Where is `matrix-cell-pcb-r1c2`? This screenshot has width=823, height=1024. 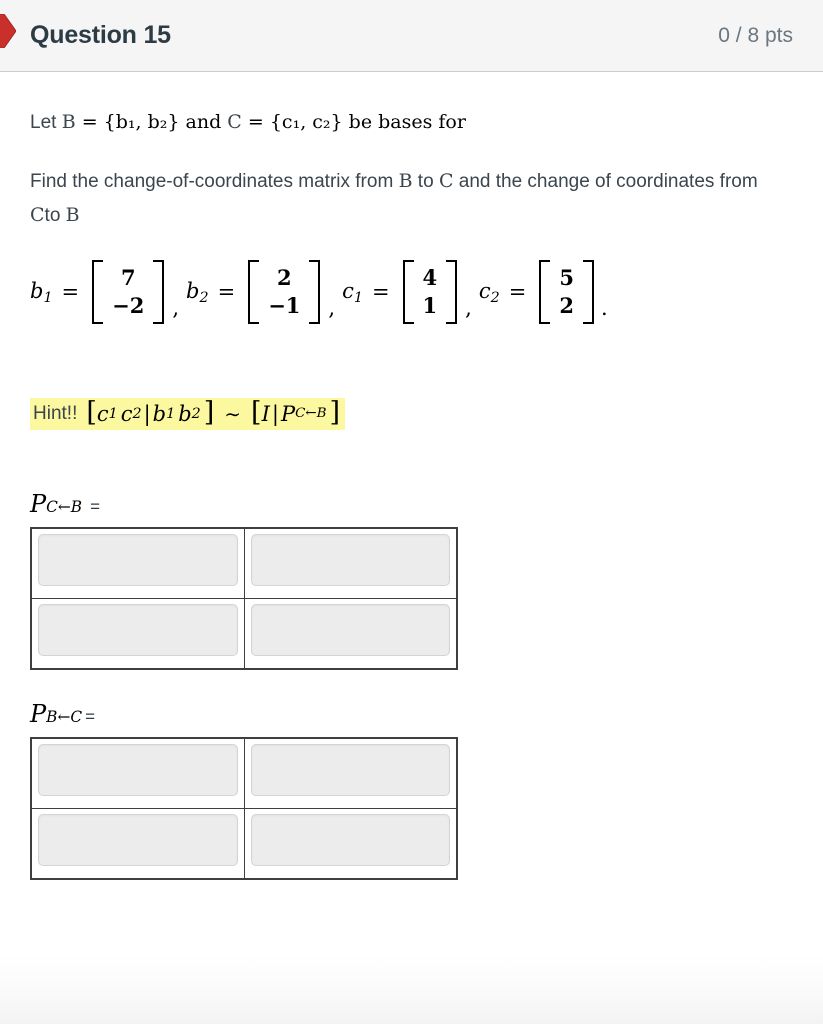
matrix-cell-pcb-r1c2 is located at coordinates (350, 563).